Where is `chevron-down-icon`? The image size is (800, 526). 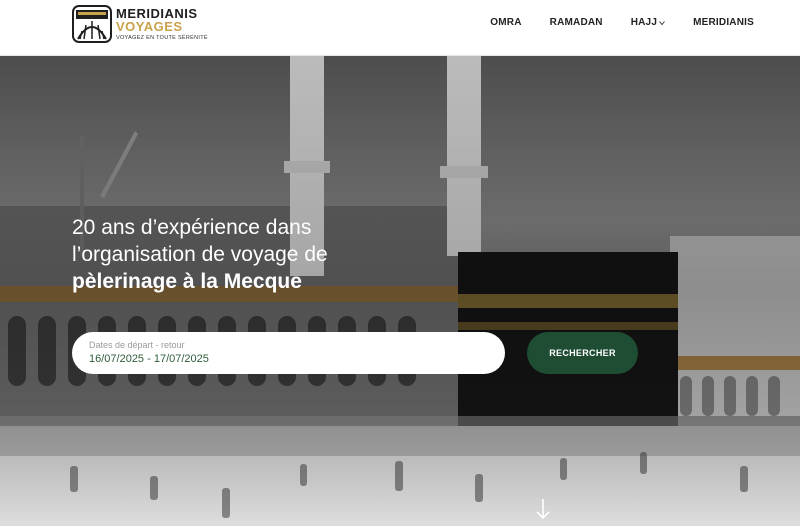 chevron-down-icon is located at coordinates (662, 22).